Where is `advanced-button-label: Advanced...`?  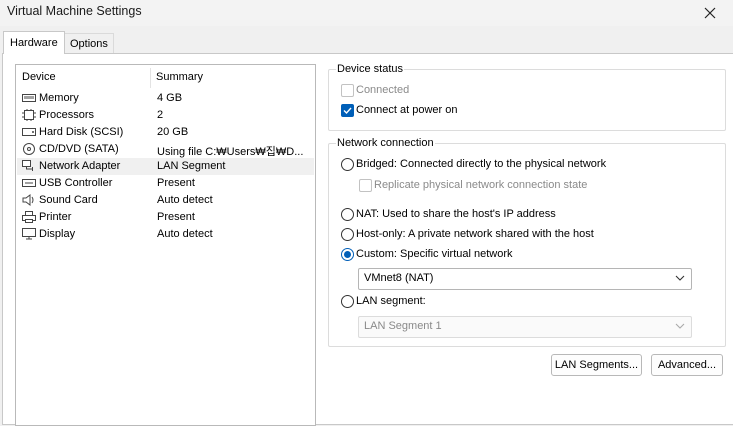 advanced-button-label: Advanced... is located at coordinates (687, 365).